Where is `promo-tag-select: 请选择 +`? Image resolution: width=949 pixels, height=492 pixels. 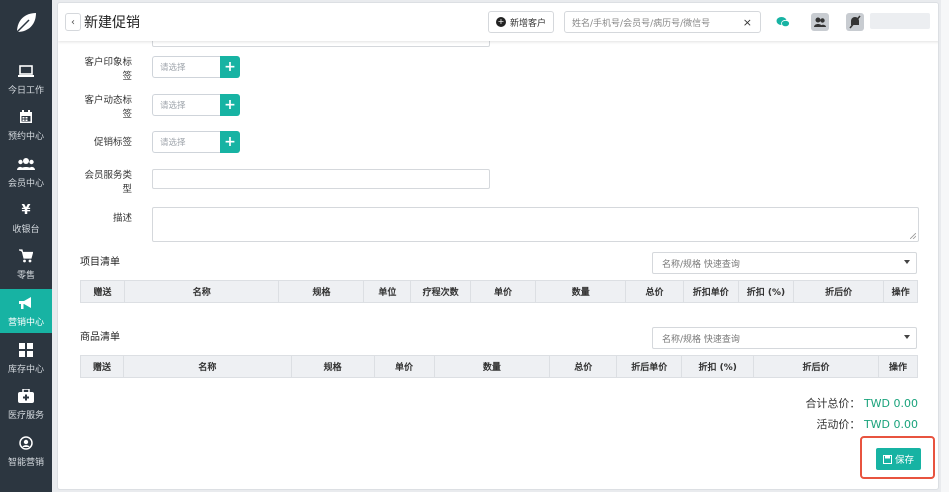
promo-tag-select: 请选择 + is located at coordinates (196, 142).